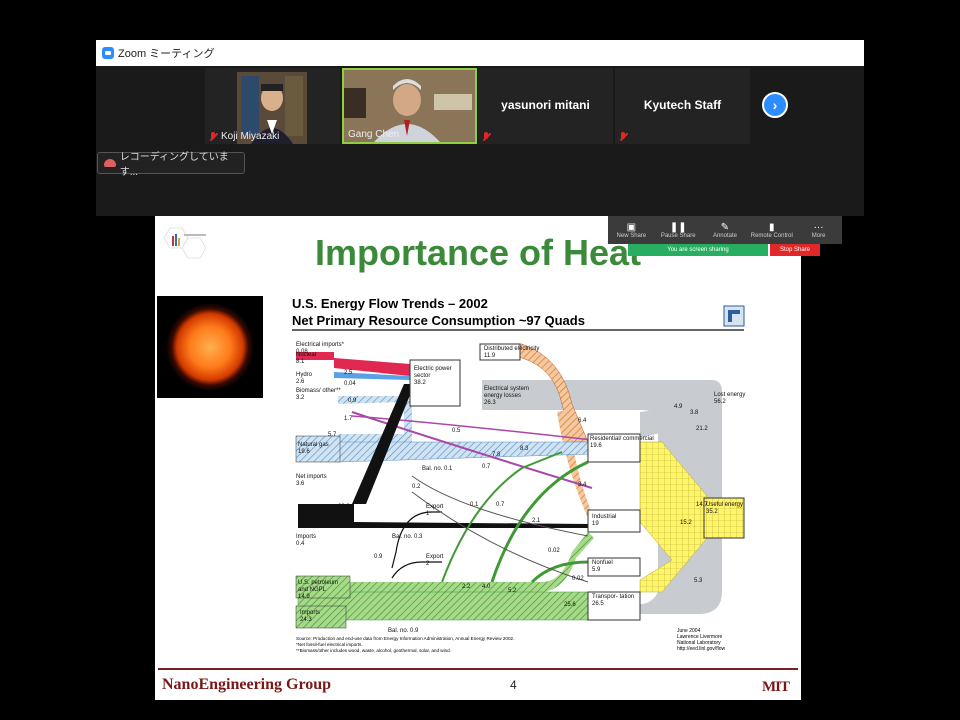 This screenshot has width=960, height=720. What do you see at coordinates (486, 587) in the screenshot?
I see `flow-value-label: 4.0` at bounding box center [486, 587].